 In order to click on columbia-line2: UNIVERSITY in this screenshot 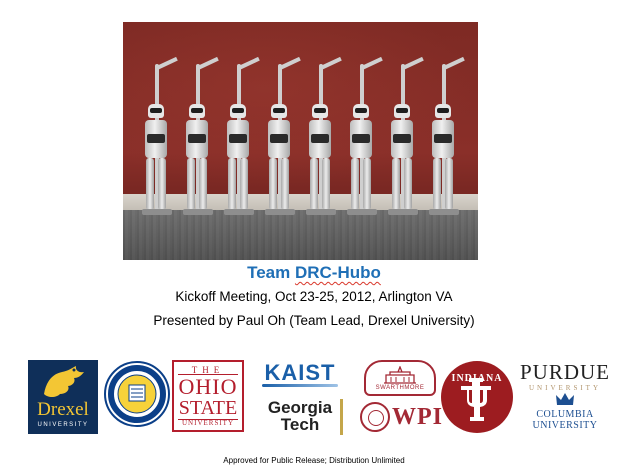, I will do `click(565, 425)`.